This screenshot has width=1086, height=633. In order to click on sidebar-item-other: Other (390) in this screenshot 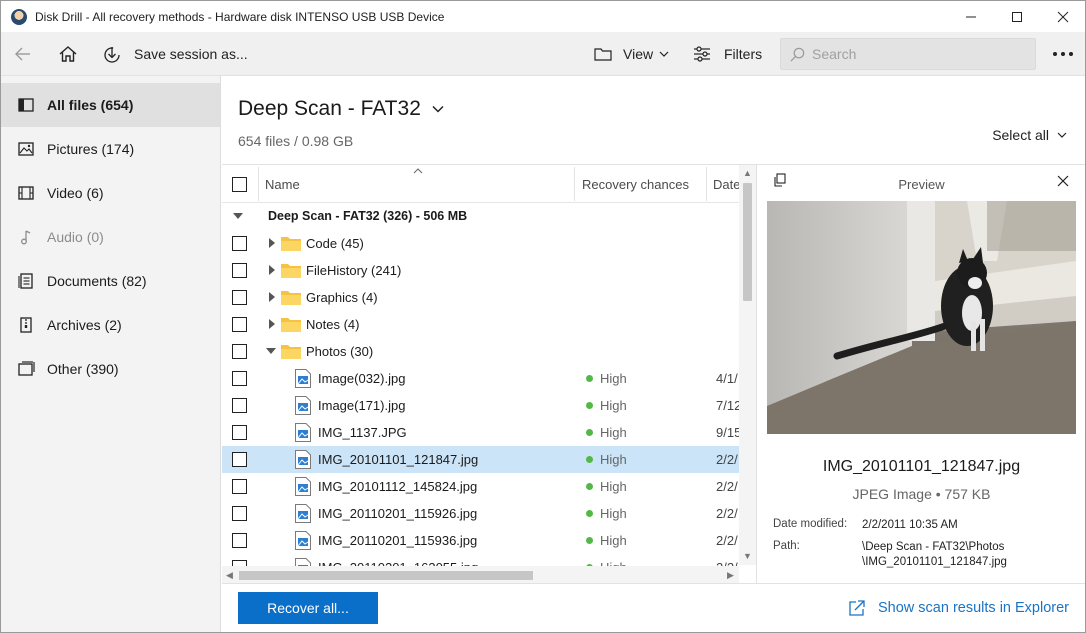, I will do `click(110, 369)`.